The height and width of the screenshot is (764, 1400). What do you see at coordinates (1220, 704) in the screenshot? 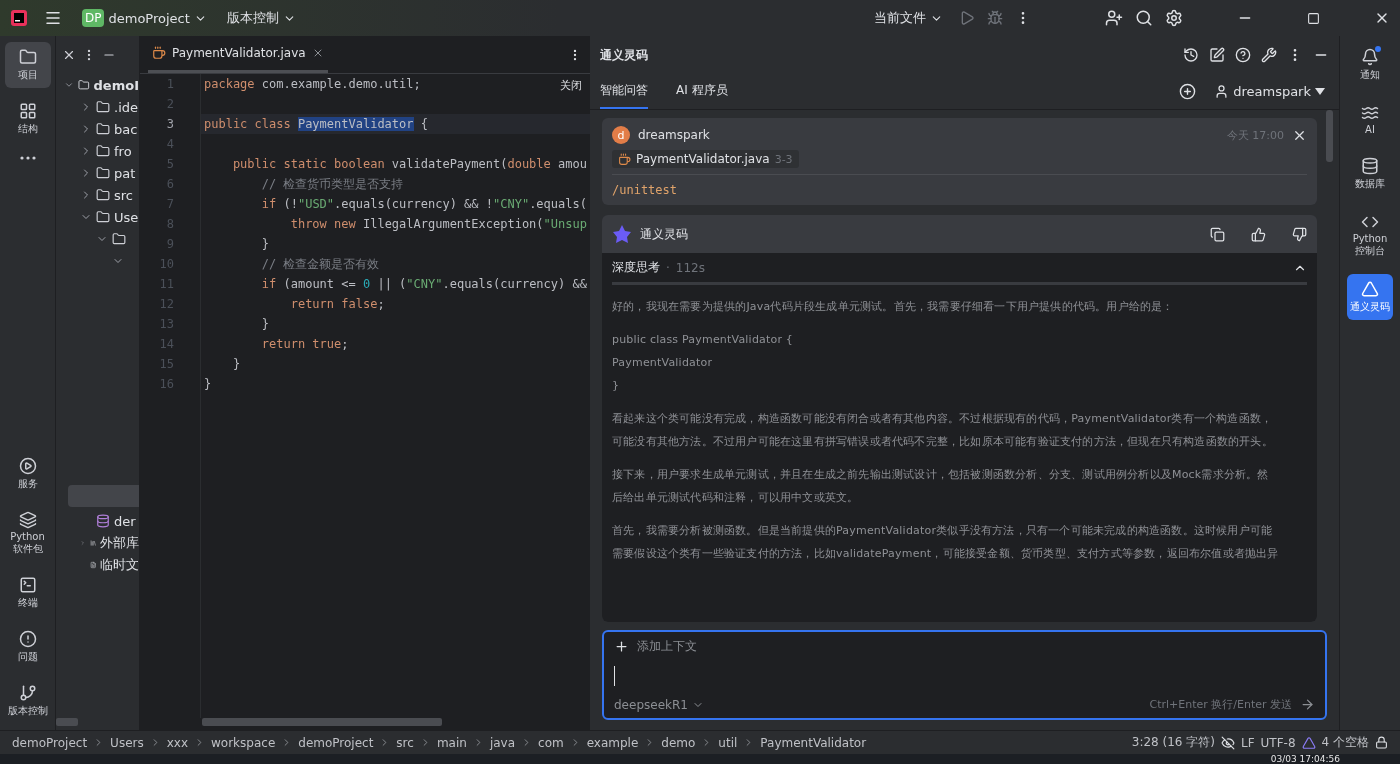
I see `shortcut-hint: Ctrl+Enter 换行/Enter 发送` at bounding box center [1220, 704].